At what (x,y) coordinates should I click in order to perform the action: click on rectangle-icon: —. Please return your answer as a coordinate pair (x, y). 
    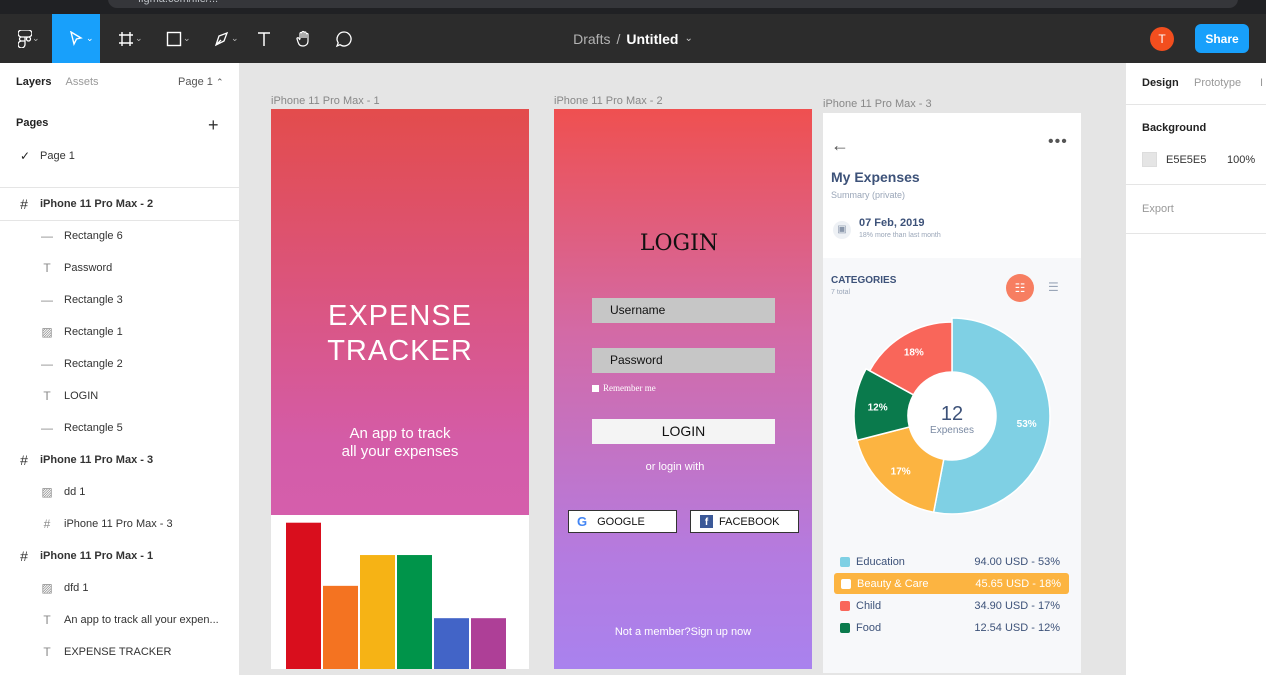
    Looking at the image, I should click on (47, 300).